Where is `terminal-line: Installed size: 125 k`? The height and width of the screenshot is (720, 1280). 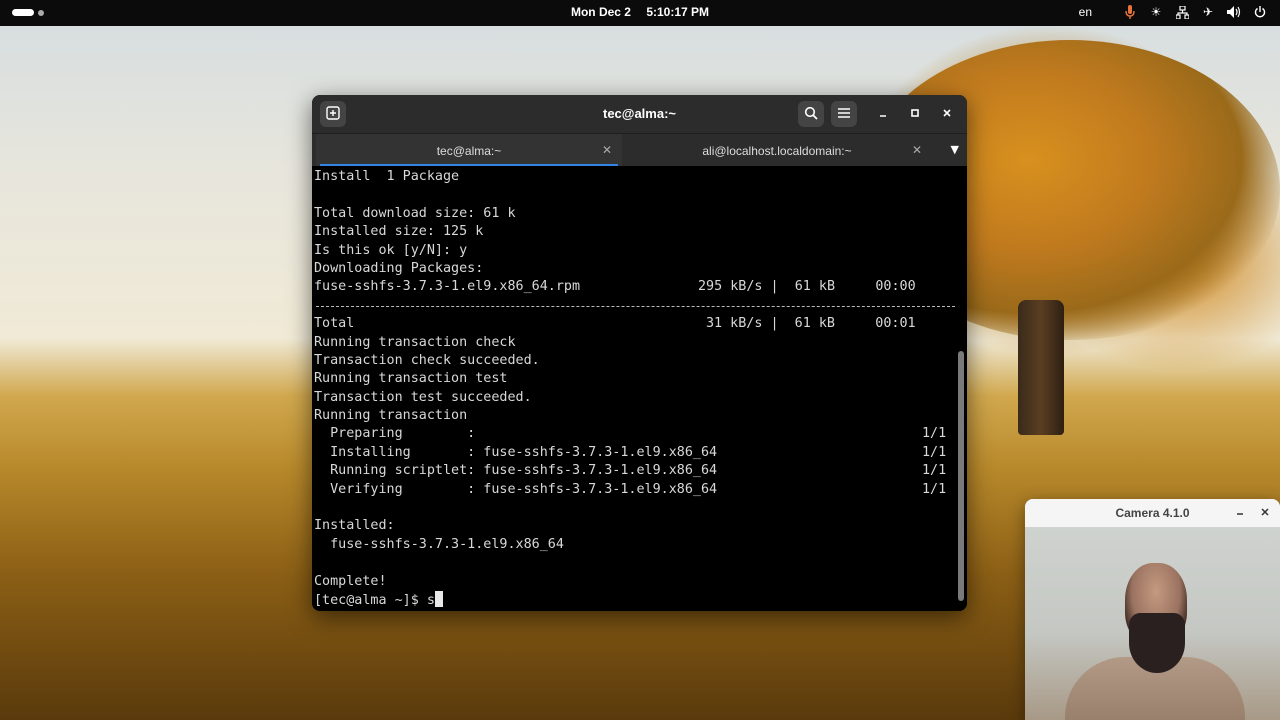 terminal-line: Installed size: 125 k is located at coordinates (399, 232).